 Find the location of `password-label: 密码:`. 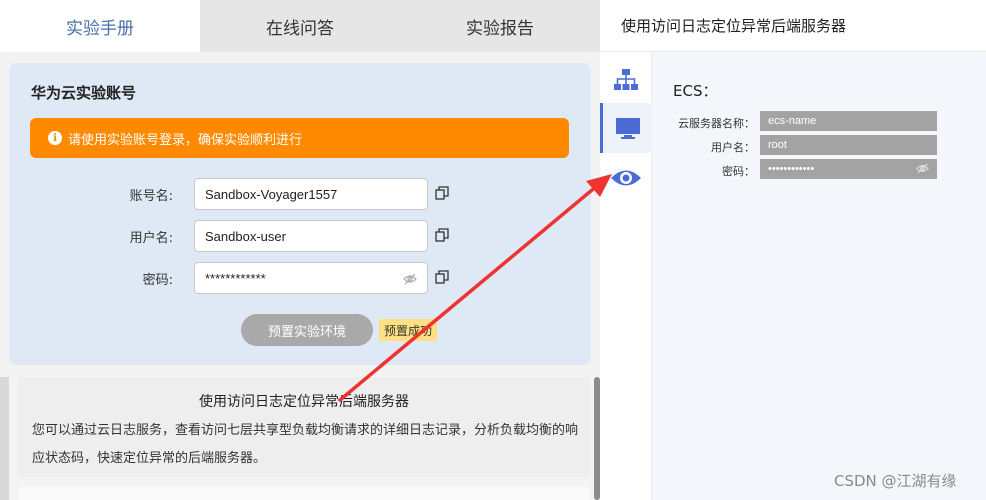

password-label: 密码: is located at coordinates (157, 280).